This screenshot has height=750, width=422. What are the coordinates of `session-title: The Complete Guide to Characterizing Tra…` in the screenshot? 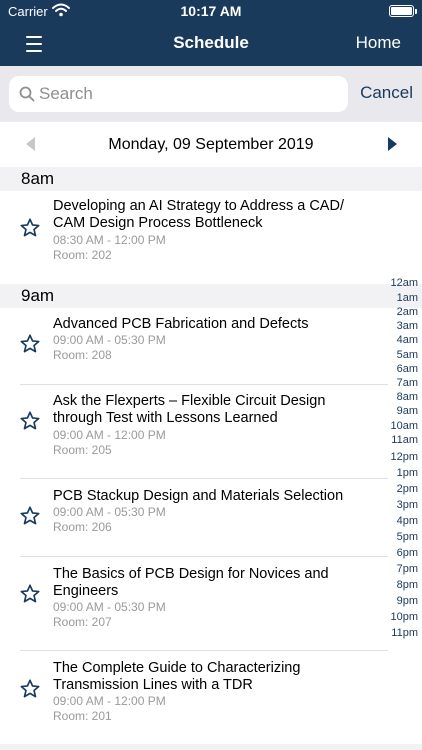 It's located at (177, 676).